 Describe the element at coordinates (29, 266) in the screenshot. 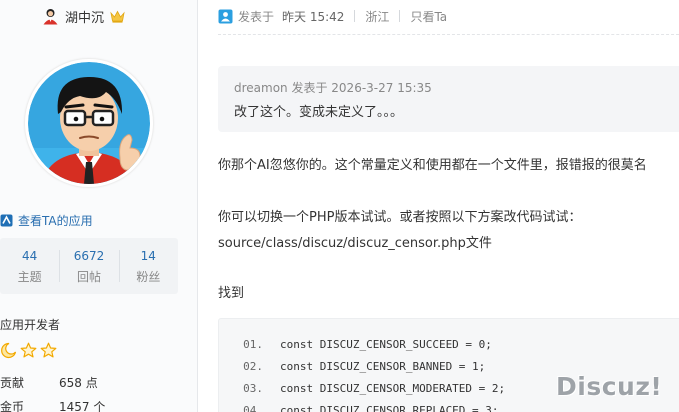

I see `stat-threads: 44 主题` at that location.